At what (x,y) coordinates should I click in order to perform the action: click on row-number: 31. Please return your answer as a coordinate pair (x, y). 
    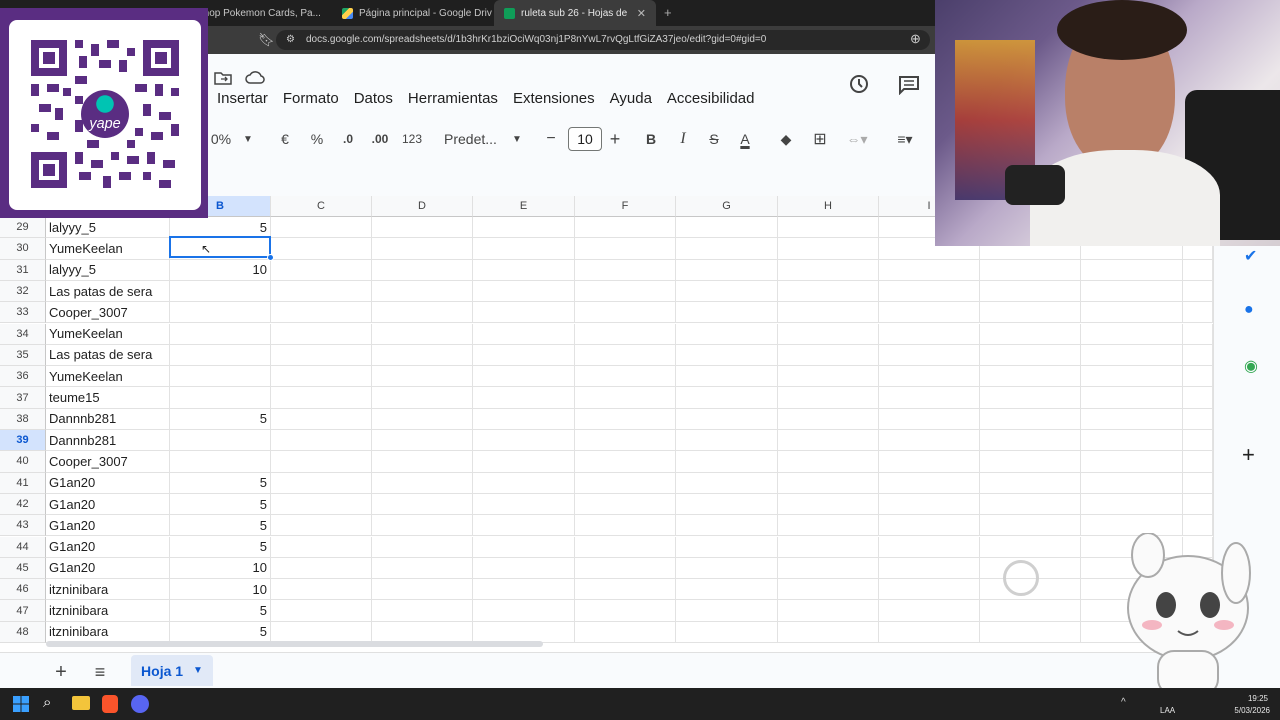
    Looking at the image, I should click on (23, 270).